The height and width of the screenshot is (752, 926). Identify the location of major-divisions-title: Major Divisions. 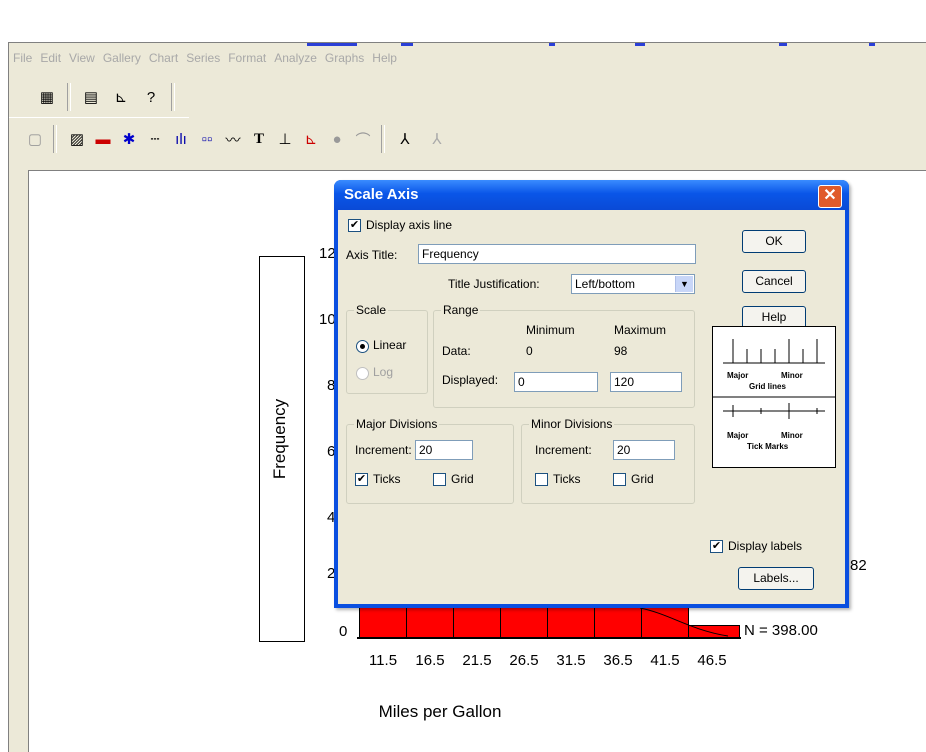
(397, 424).